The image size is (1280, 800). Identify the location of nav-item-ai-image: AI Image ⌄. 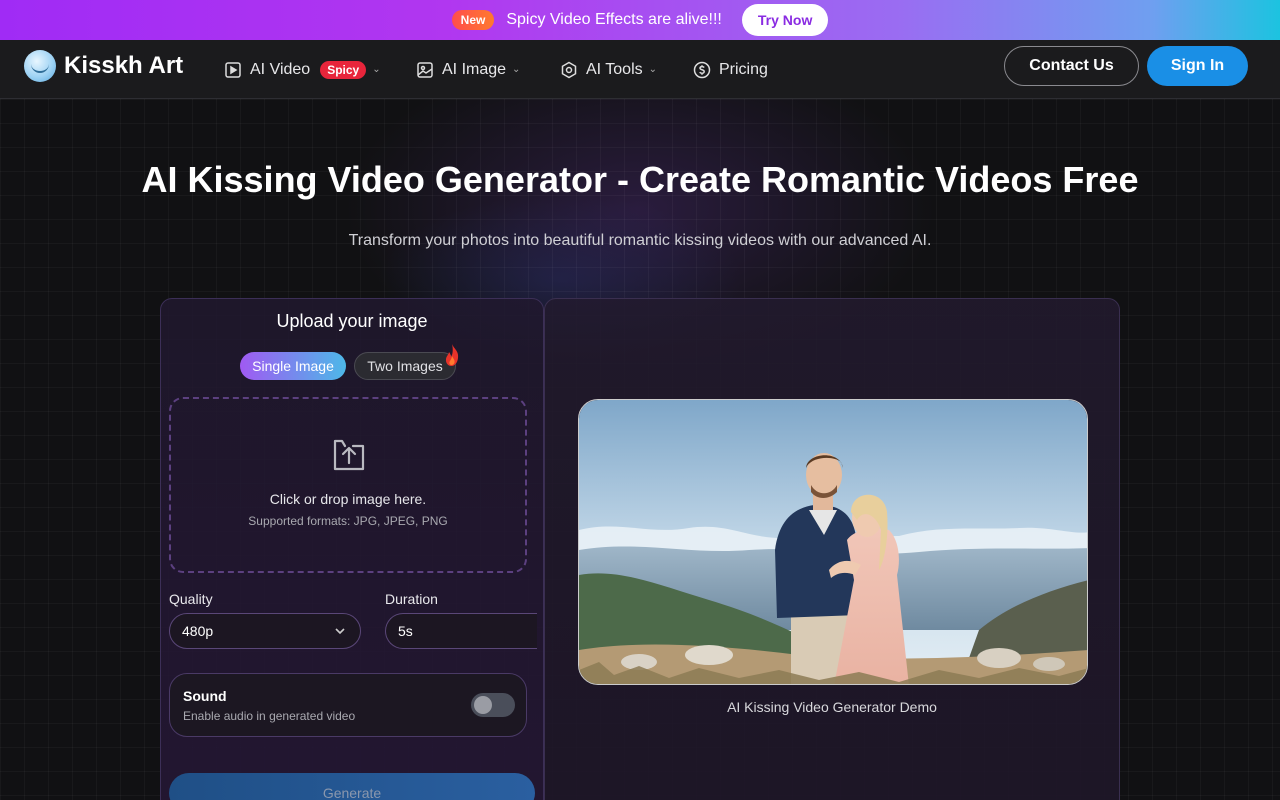
(468, 69).